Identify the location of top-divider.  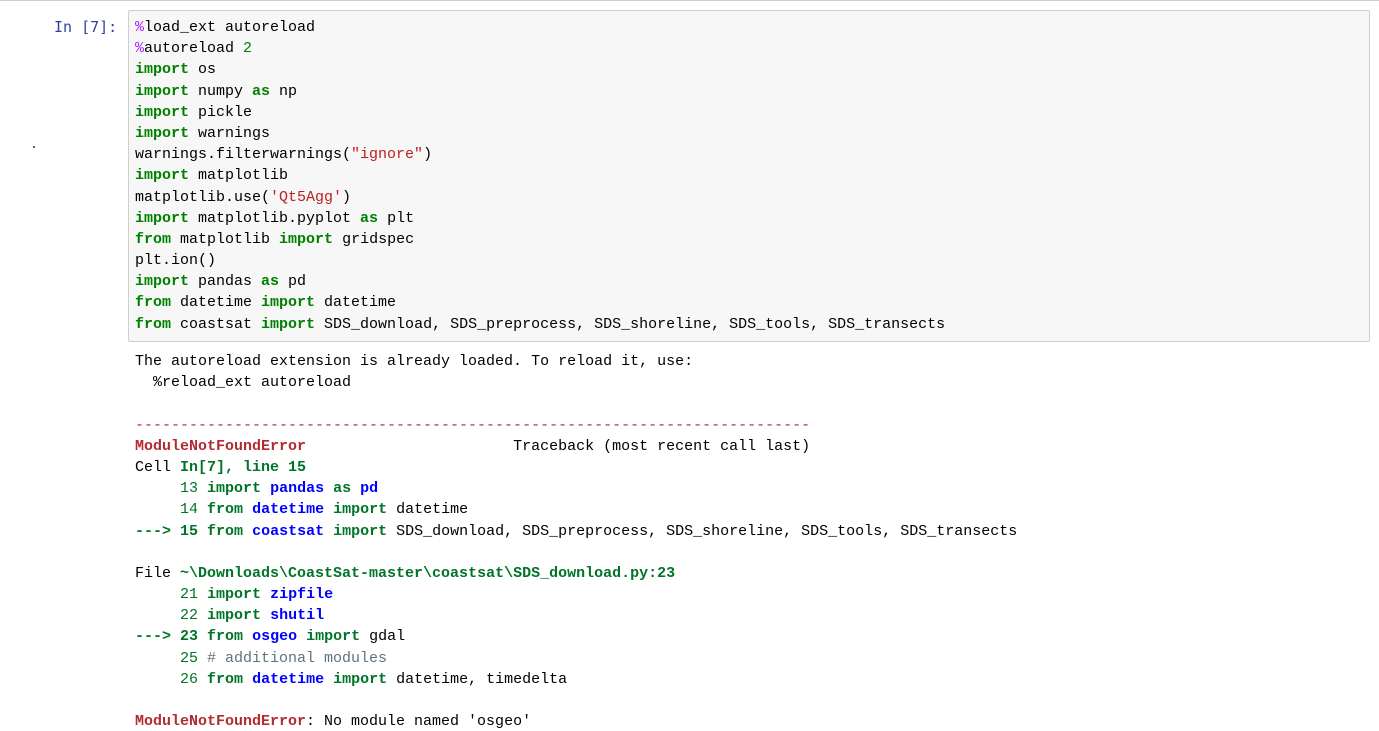
(689, 0).